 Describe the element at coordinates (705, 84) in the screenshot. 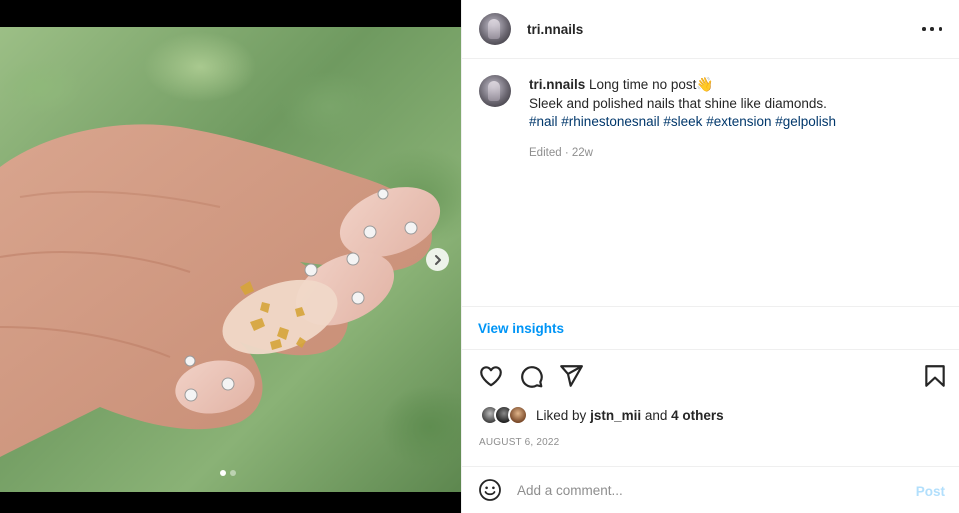

I see `waving-hand-emoji: 👋` at that location.